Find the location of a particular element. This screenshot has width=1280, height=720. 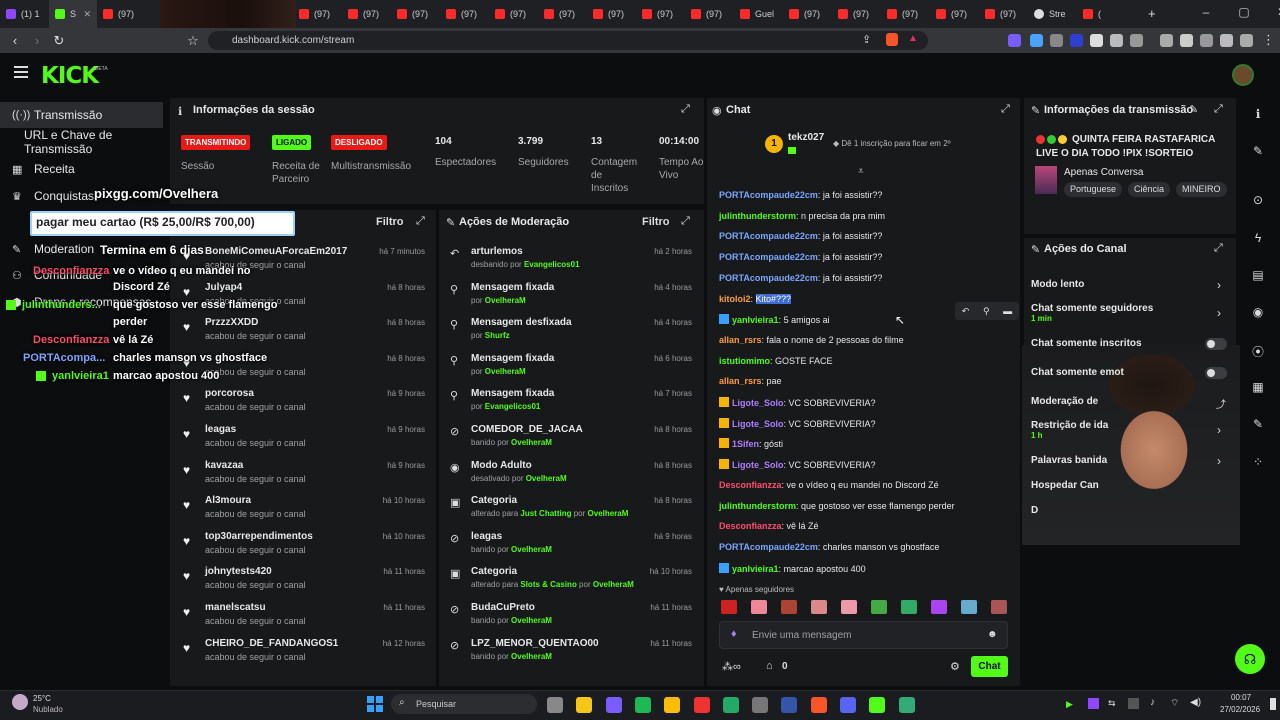

channel-action-item: Chat somente inscritos is located at coordinates (1086, 343).